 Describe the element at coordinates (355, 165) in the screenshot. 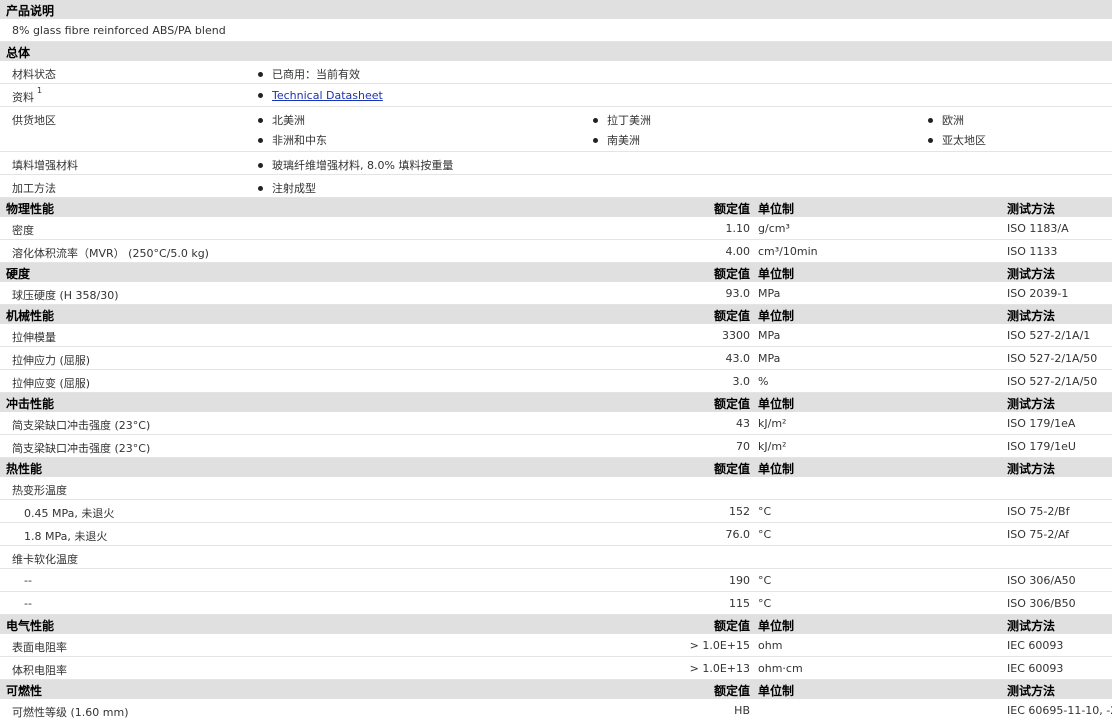

I see `bullet-item: 玻璃纤维增强材料, 8.0% 填料按重量` at that location.